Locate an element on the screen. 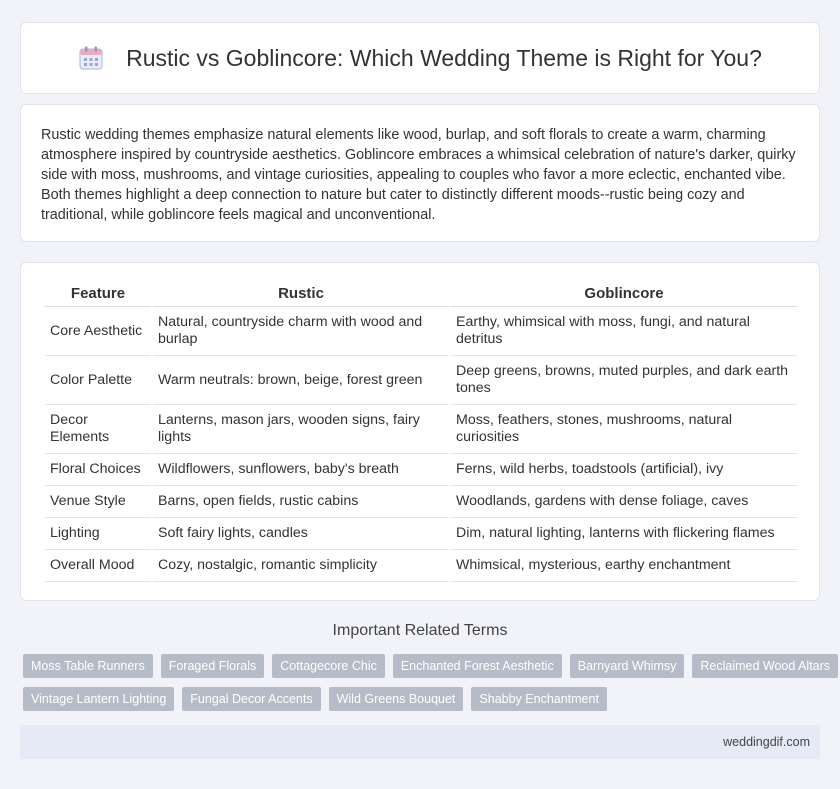 The image size is (840, 789). tag-cottagecore-chic: Cottagecore Chic is located at coordinates (328, 666).